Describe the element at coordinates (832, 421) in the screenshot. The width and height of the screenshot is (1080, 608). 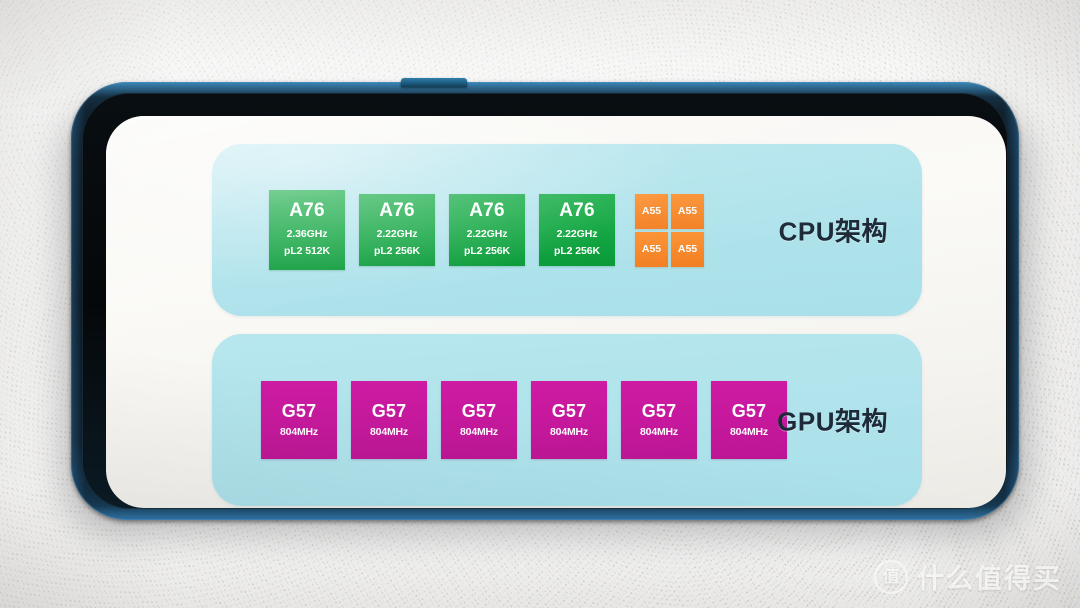
I see `gpu-panel-label: GPU架构` at that location.